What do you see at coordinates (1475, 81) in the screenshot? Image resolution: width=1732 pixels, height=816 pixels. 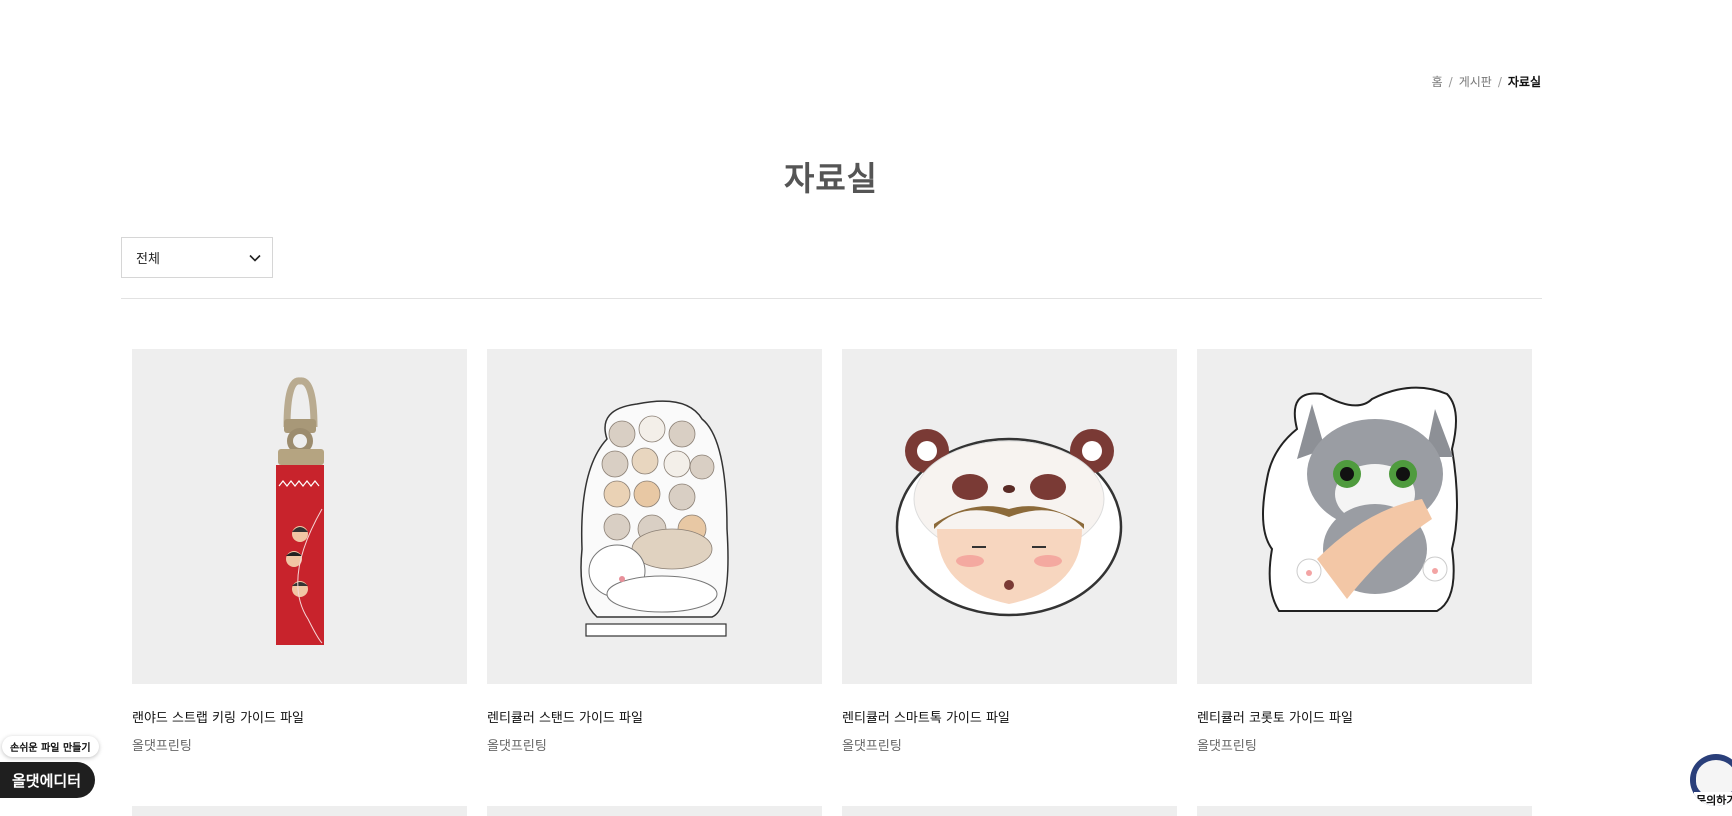 I see `breadcrumb-board: 게시판` at bounding box center [1475, 81].